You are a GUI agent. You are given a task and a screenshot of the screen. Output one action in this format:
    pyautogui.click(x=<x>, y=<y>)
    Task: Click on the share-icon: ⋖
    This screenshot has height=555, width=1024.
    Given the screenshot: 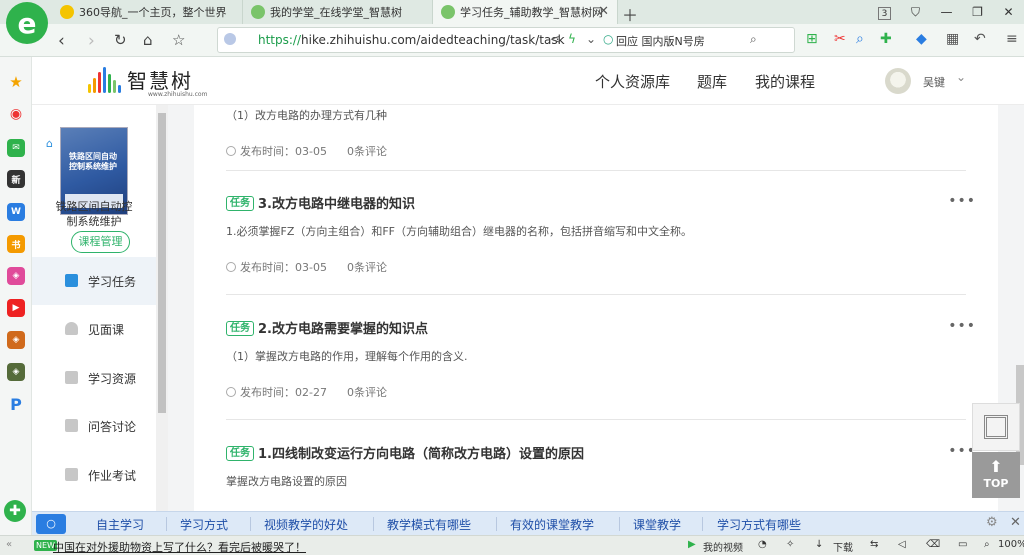 What is the action you would take?
    pyautogui.click(x=555, y=39)
    